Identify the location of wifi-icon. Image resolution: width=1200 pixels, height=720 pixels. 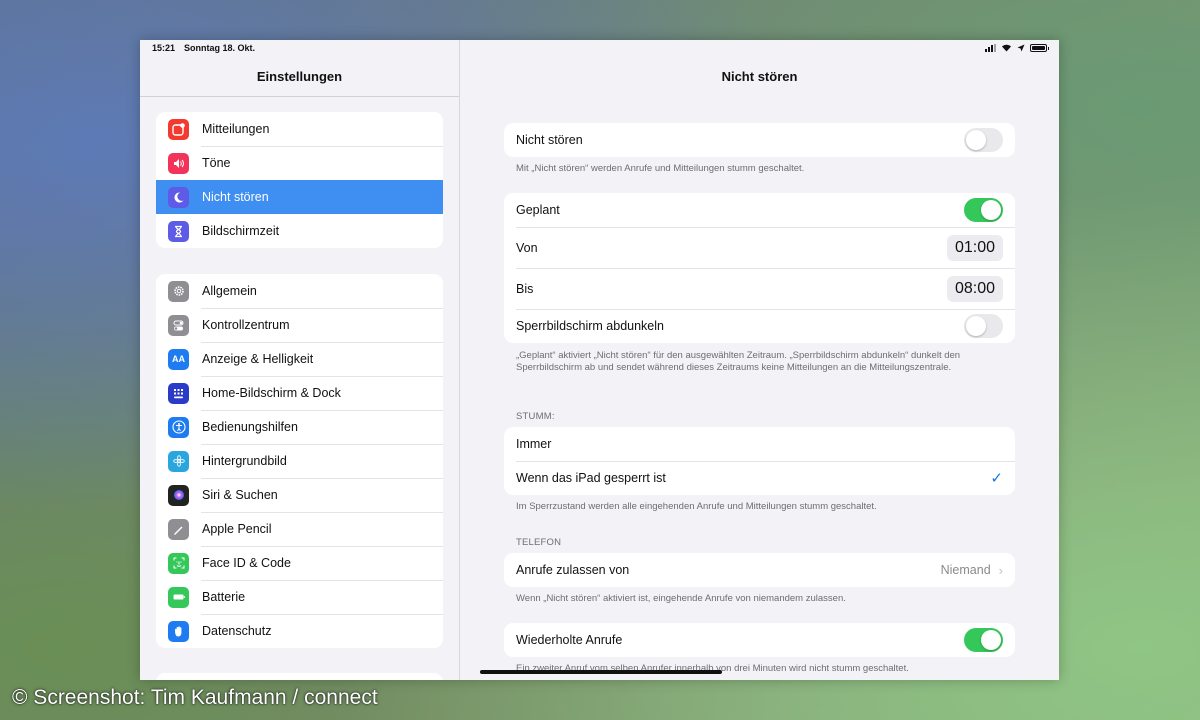
(1006, 48).